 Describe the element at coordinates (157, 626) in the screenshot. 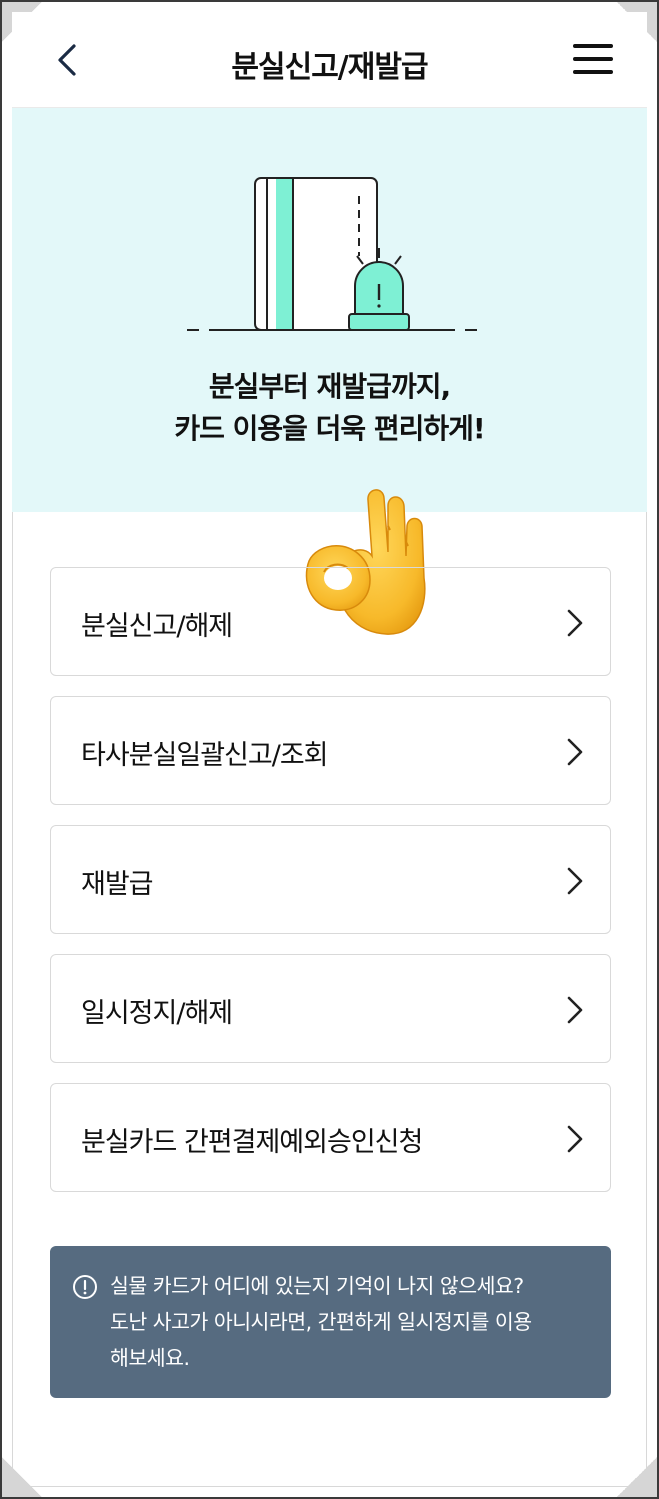

I see `menu-item-label: 분실신고/해제` at that location.